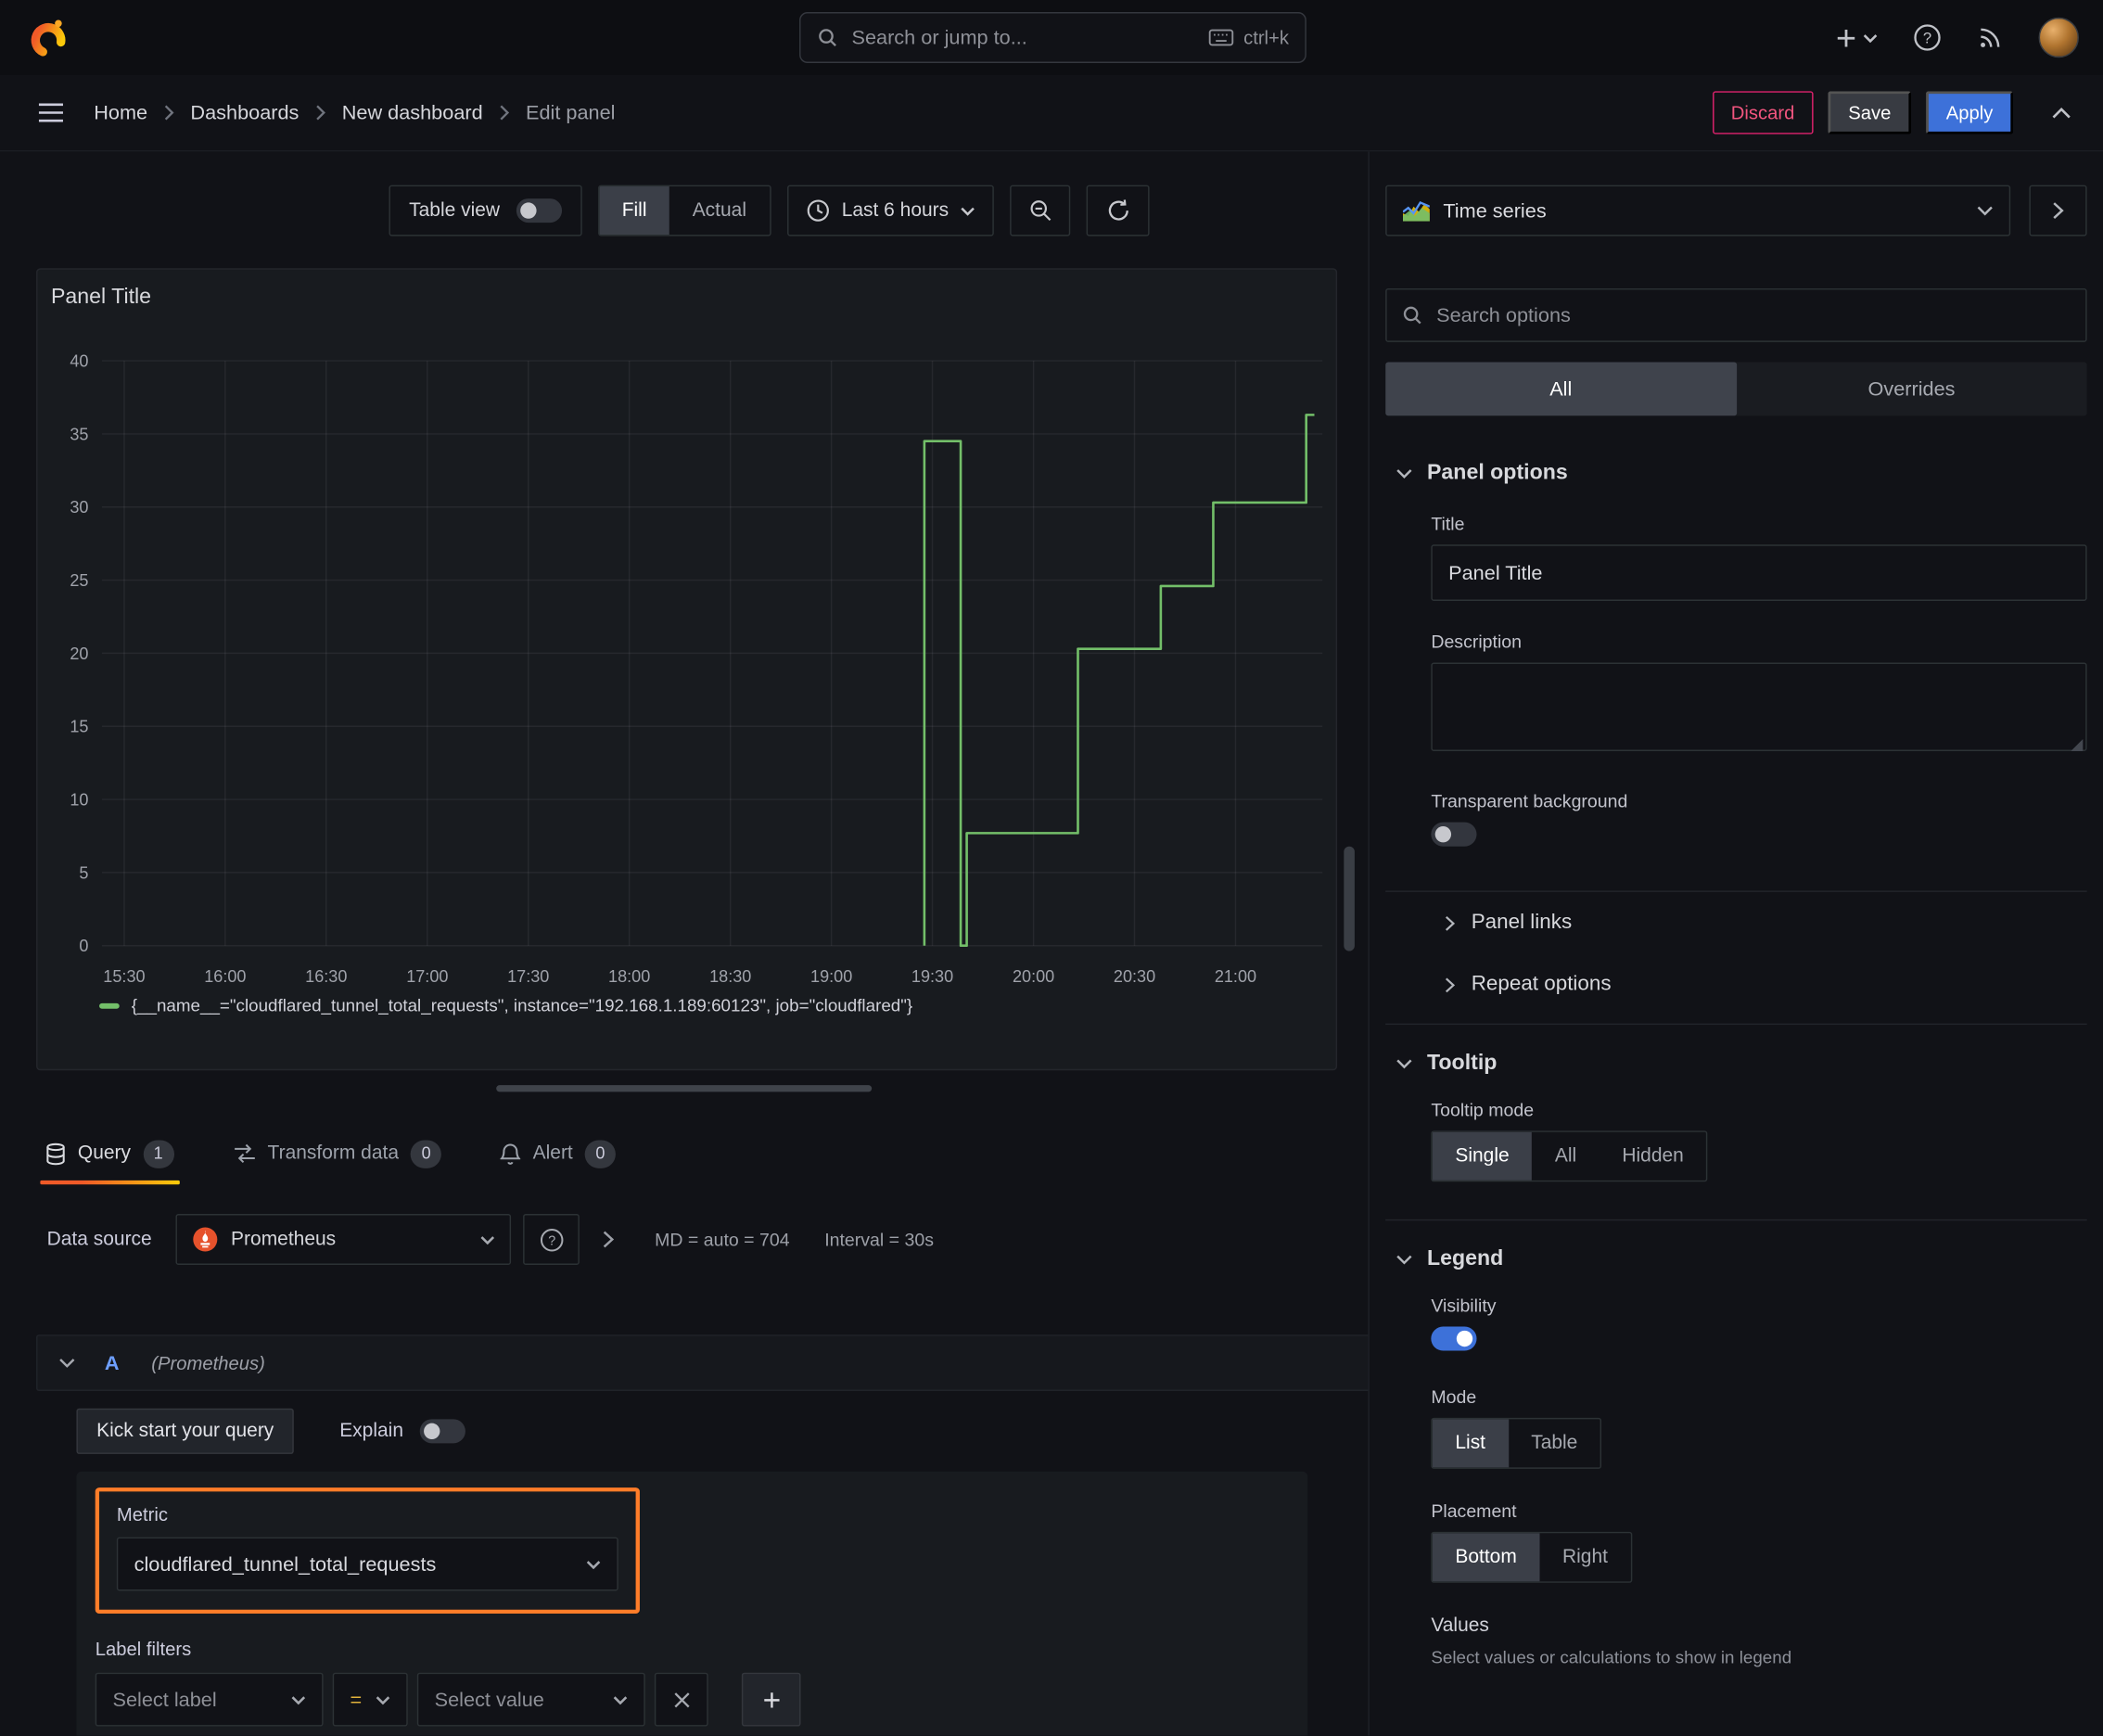 This screenshot has width=2103, height=1736. Describe the element at coordinates (1566, 1156) in the screenshot. I see `tooltip-all-option: All` at that location.